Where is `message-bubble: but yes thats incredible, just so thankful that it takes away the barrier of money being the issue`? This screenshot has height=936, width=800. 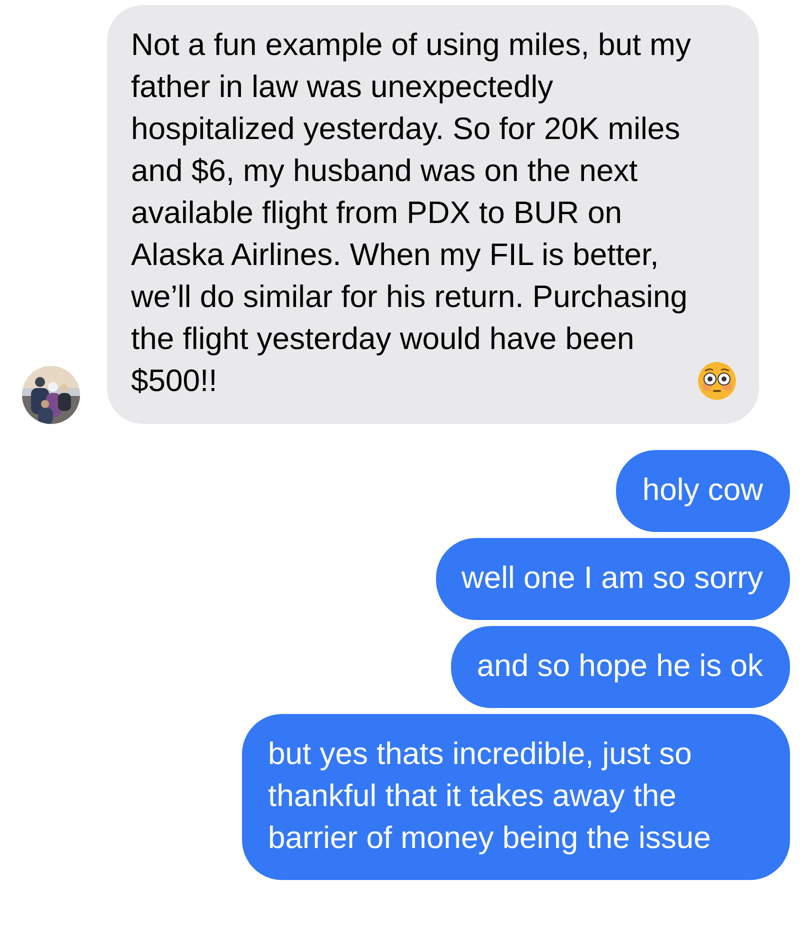
message-bubble: but yes thats incredible, just so thankful that it takes away the barrier of money being the issue is located at coordinates (516, 797).